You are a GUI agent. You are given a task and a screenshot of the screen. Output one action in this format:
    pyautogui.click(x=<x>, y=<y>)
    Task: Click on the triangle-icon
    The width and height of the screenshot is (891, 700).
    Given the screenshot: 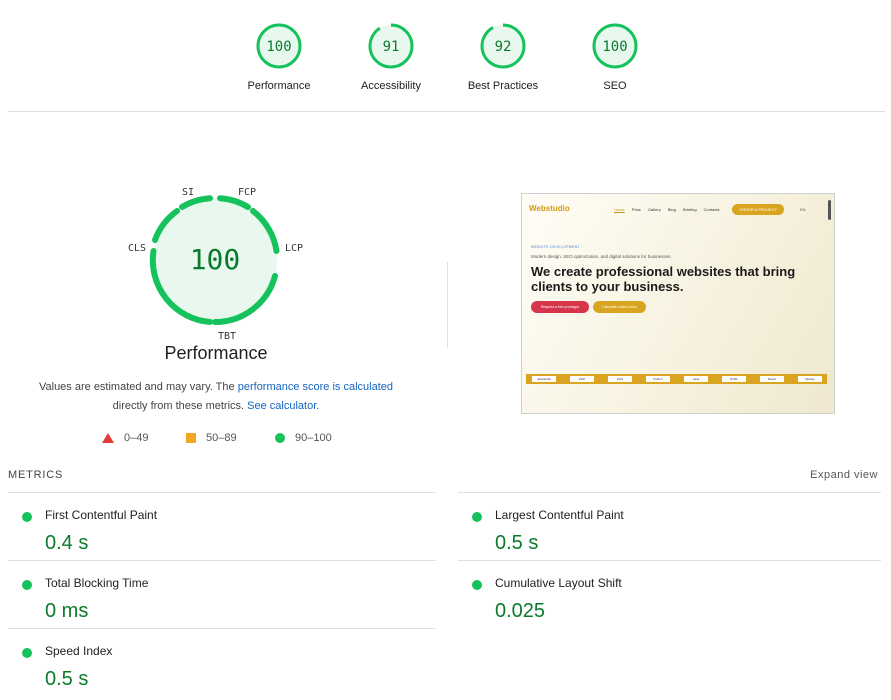 What is the action you would take?
    pyautogui.click(x=108, y=438)
    